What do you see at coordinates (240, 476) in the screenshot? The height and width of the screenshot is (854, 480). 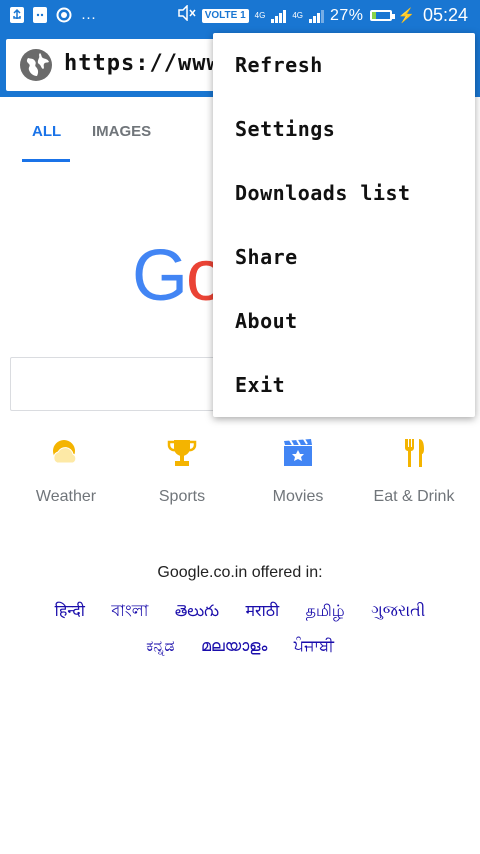 I see `shortcuts-row: Weather Sports Movies Eat & Drink` at bounding box center [240, 476].